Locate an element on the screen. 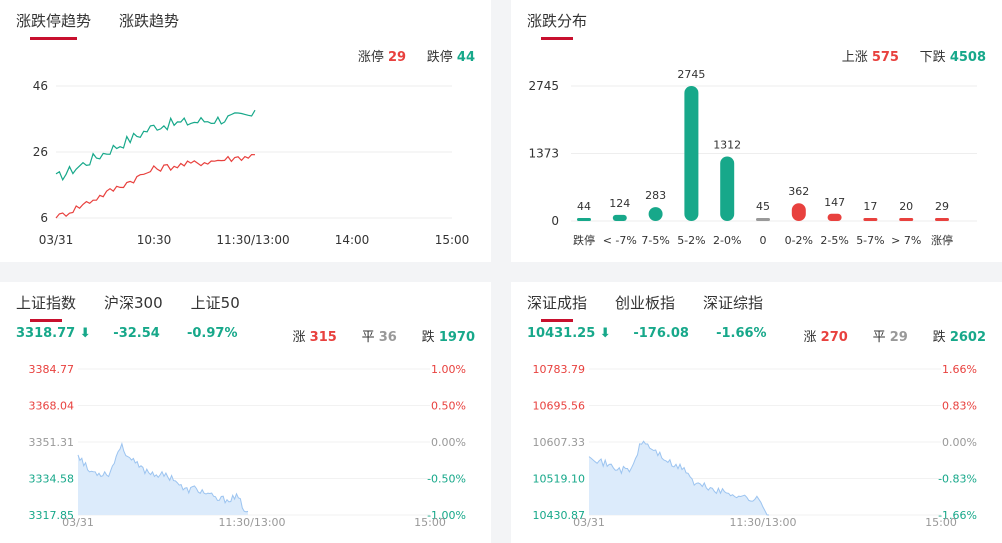  y-tick-label-left: 10695.56 is located at coordinates (559, 406).